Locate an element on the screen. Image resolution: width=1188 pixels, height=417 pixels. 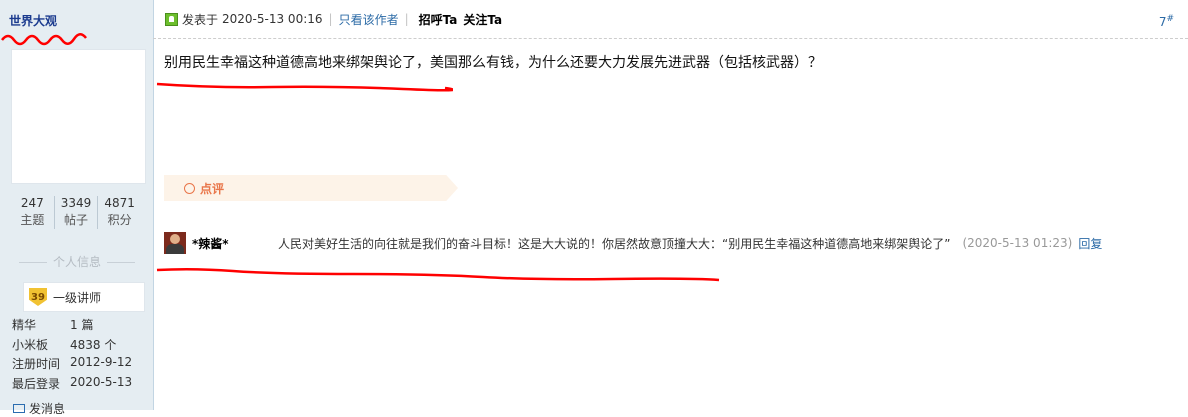
comment-time: (2020-5-13 01:23) is located at coordinates (1017, 243).